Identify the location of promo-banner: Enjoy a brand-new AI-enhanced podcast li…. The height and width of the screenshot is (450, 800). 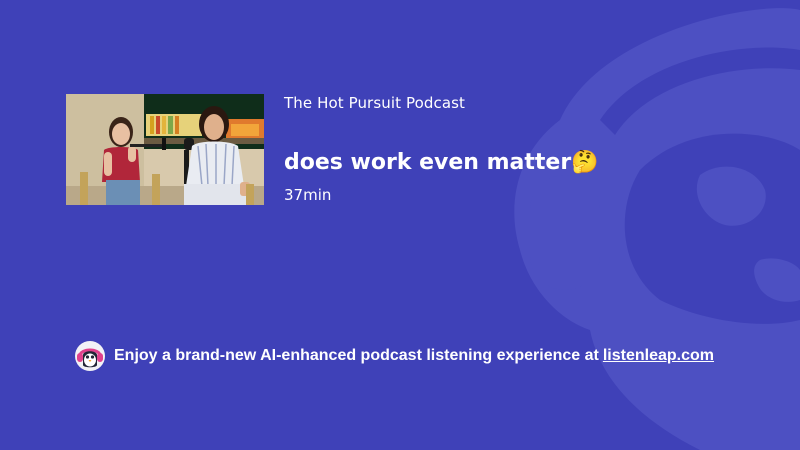
(394, 356).